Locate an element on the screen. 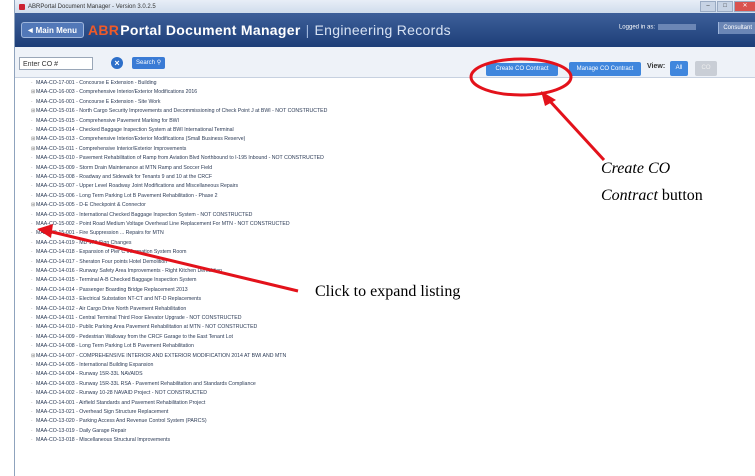 Image resolution: width=755 pixels, height=476 pixels. create-annotation-contract: Contract is located at coordinates (629, 195).